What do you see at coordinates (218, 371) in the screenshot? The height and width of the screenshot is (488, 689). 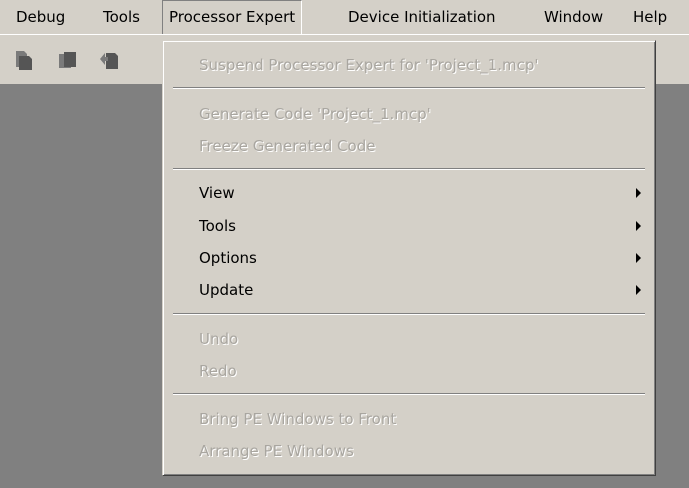 I see `menu-item-redo: Redo` at bounding box center [218, 371].